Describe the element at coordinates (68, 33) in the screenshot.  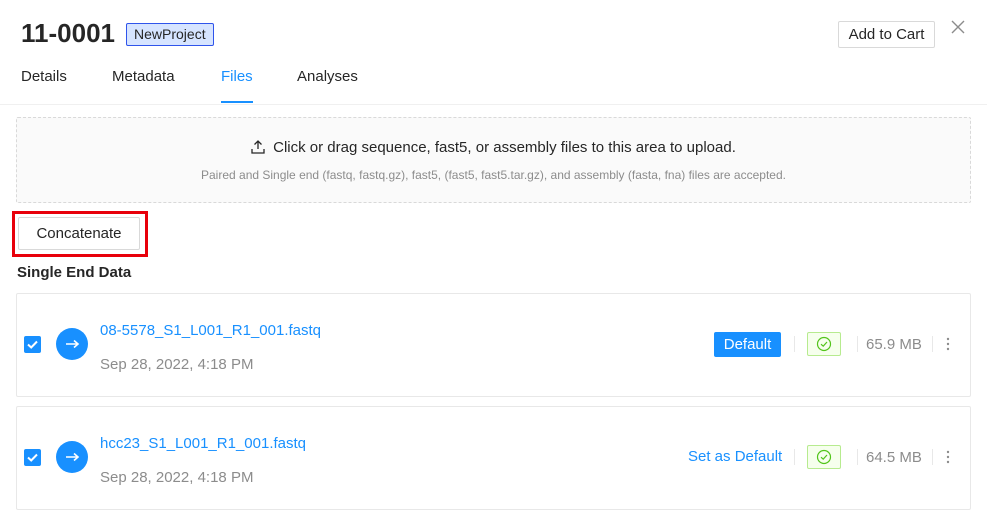
I see `page-title: 11-0001` at that location.